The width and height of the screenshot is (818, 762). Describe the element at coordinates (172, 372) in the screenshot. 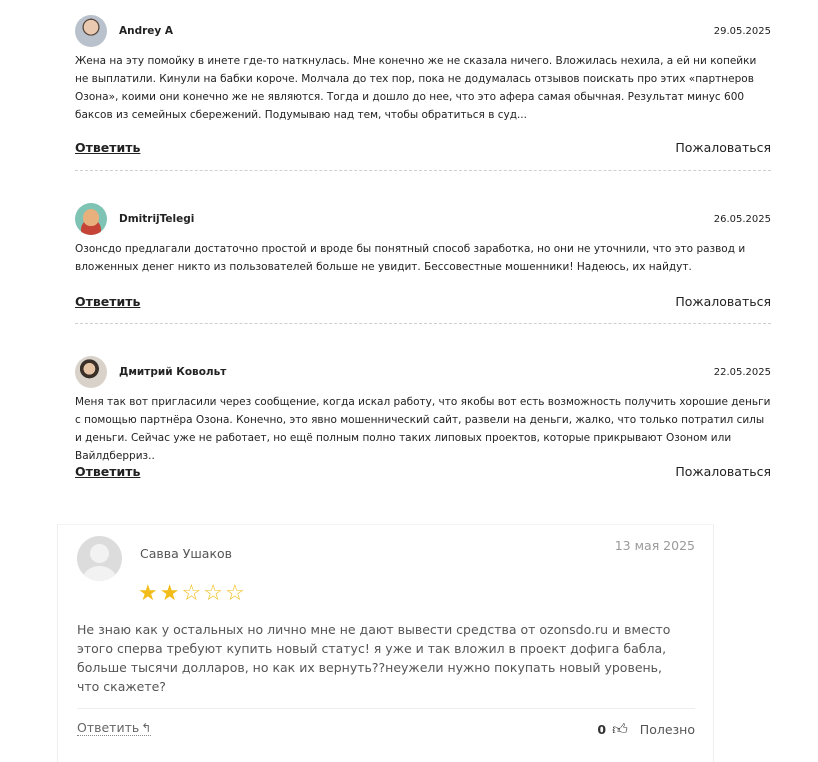

I see `comment-author: Дмитрий Ковольт` at that location.